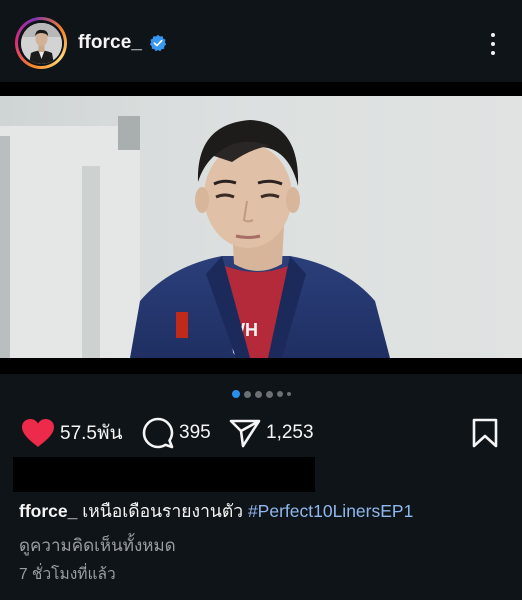 The width and height of the screenshot is (522, 600). What do you see at coordinates (48, 511) in the screenshot?
I see `caption-username: fforce_` at bounding box center [48, 511].